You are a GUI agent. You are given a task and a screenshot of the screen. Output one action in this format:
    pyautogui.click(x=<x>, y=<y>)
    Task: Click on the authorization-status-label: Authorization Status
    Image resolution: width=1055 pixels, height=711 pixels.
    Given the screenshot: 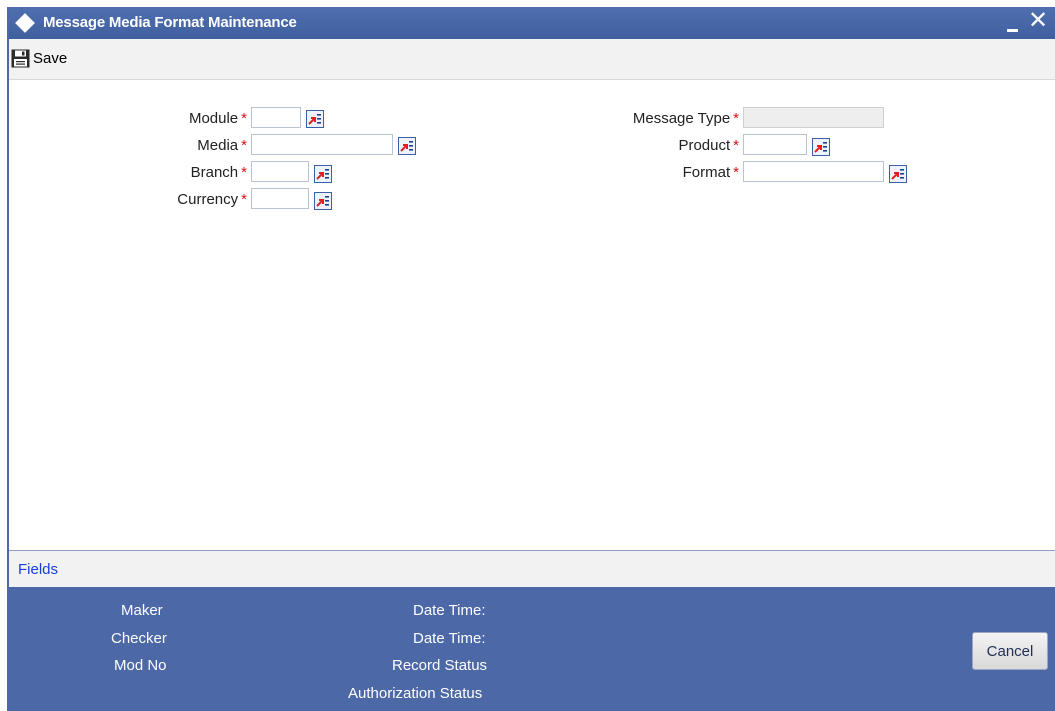 What is the action you would take?
    pyautogui.click(x=415, y=693)
    